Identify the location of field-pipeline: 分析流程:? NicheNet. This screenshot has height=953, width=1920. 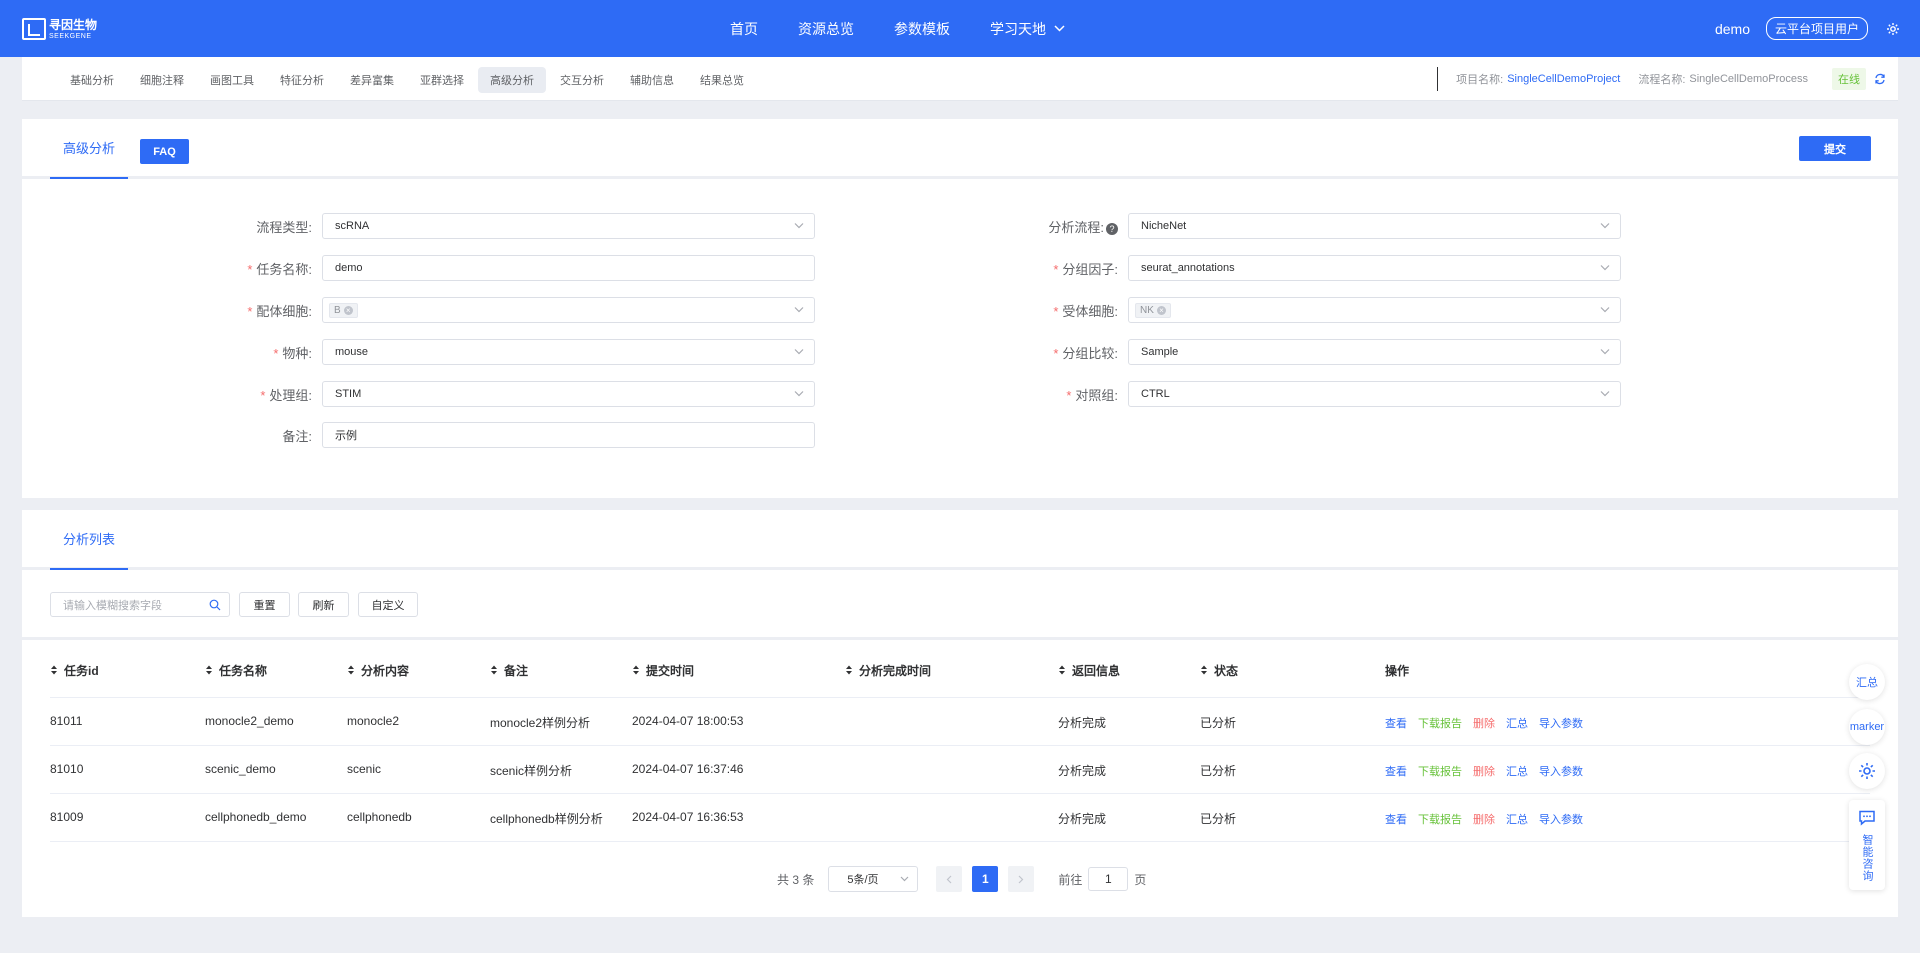
(1224, 226).